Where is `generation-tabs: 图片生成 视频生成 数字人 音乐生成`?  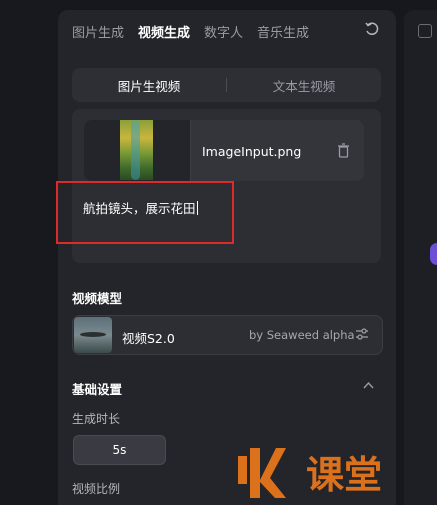
generation-tabs: 图片生成 视频生成 数字人 音乐生成 is located at coordinates (190, 31).